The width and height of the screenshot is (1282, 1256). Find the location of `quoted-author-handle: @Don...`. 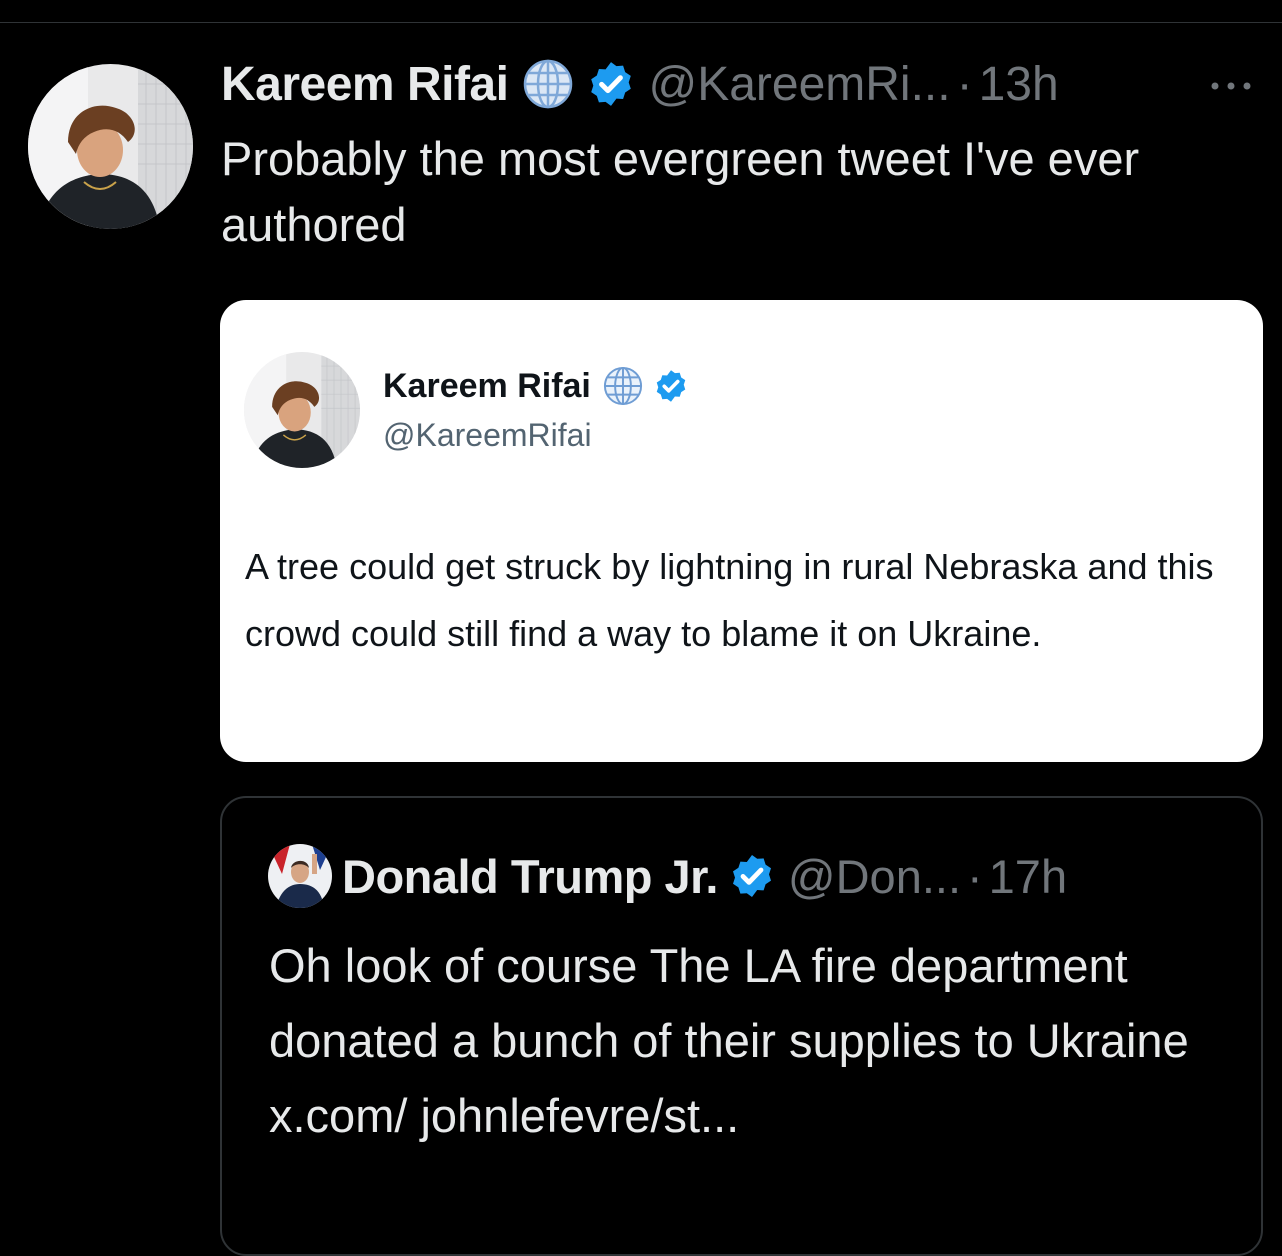

quoted-author-handle: @Don... is located at coordinates (874, 876).